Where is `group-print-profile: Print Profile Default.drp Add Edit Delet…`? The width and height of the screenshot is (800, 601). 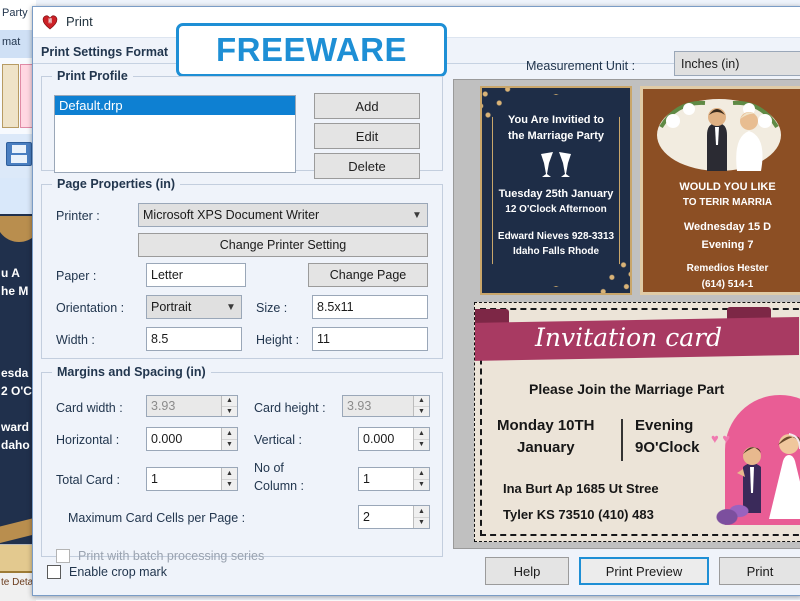 group-print-profile: Print Profile Default.drp Add Edit Delet… is located at coordinates (242, 124).